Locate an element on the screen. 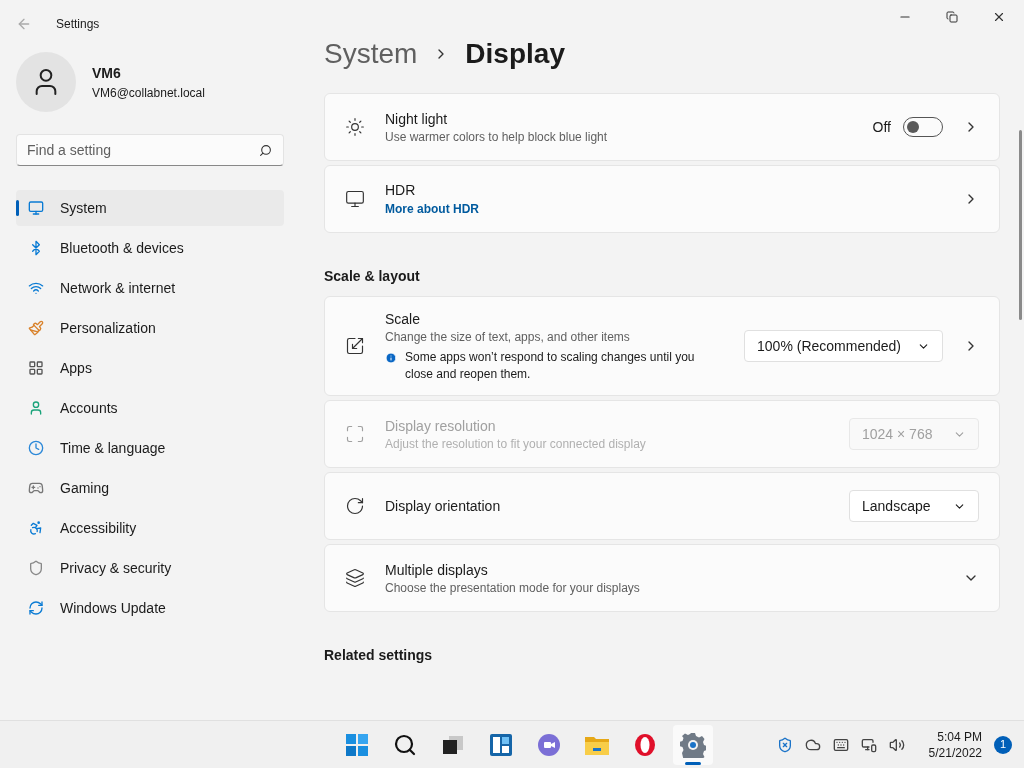 The image size is (1024, 768). nav-item: Bluetooth & devices is located at coordinates (150, 248).